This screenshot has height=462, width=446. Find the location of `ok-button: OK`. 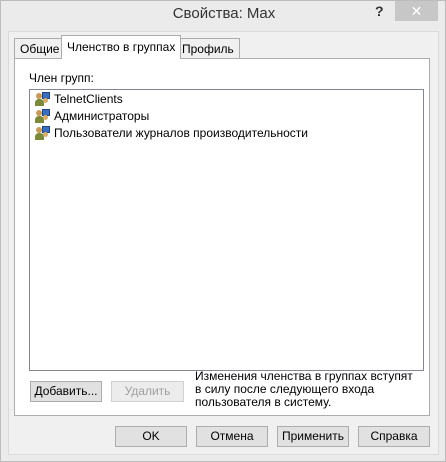

ok-button: OK is located at coordinates (151, 436).